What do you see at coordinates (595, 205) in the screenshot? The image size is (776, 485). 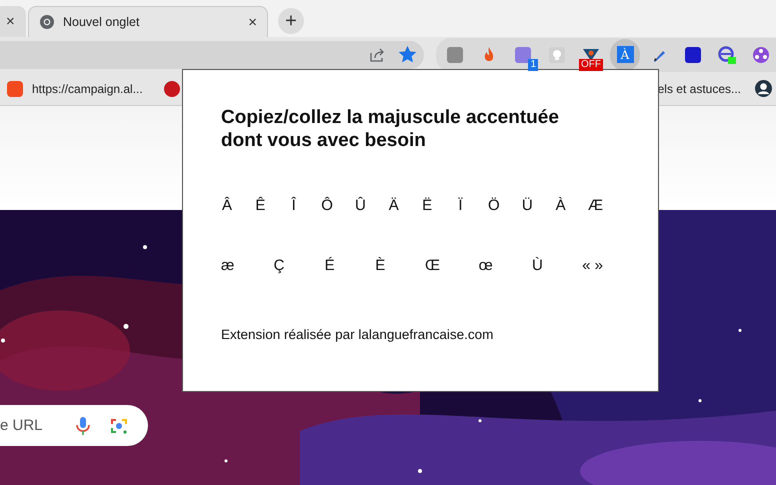 I see `accented-letter: Æ` at bounding box center [595, 205].